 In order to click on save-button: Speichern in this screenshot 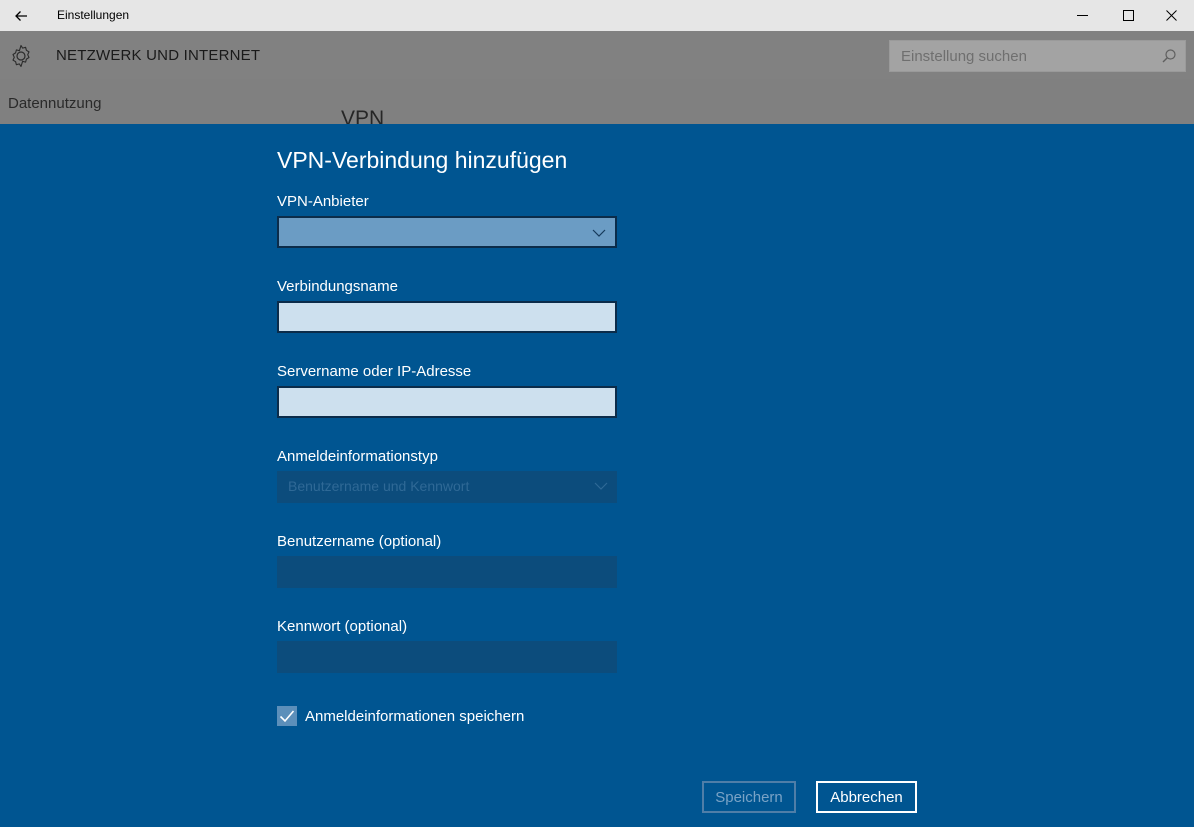, I will do `click(749, 797)`.